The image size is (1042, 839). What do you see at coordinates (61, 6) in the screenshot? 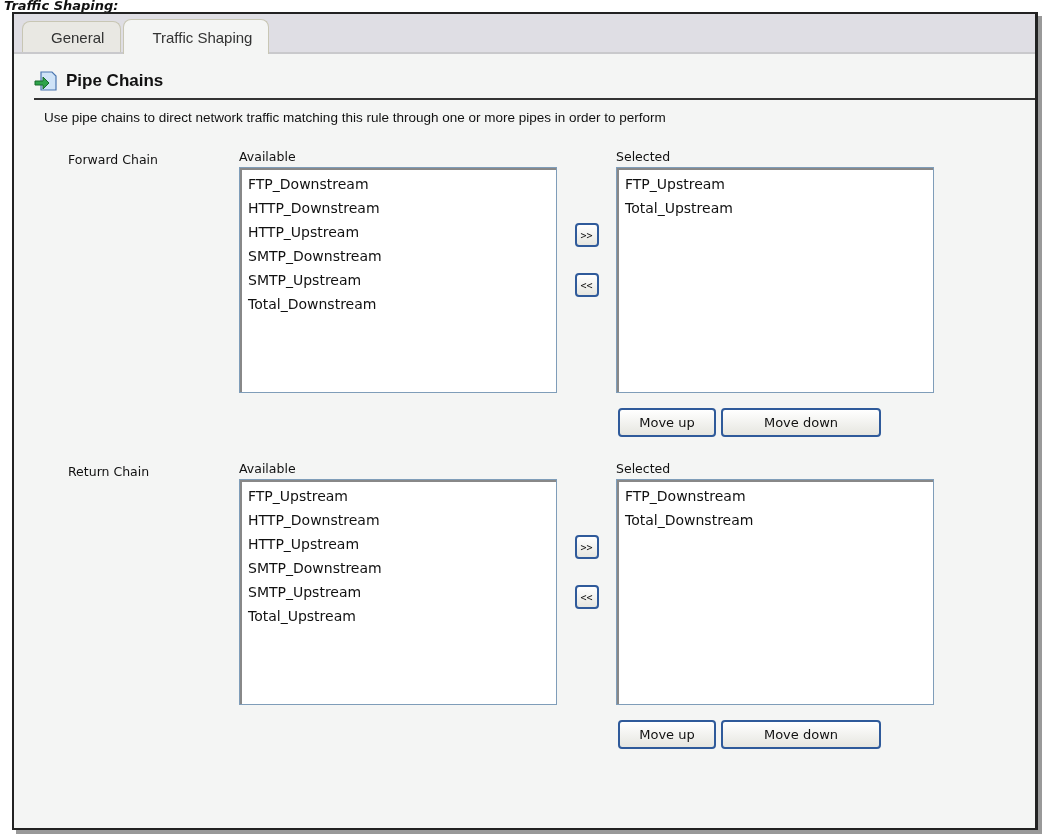
I see `caption: Traffic Shaping:` at bounding box center [61, 6].